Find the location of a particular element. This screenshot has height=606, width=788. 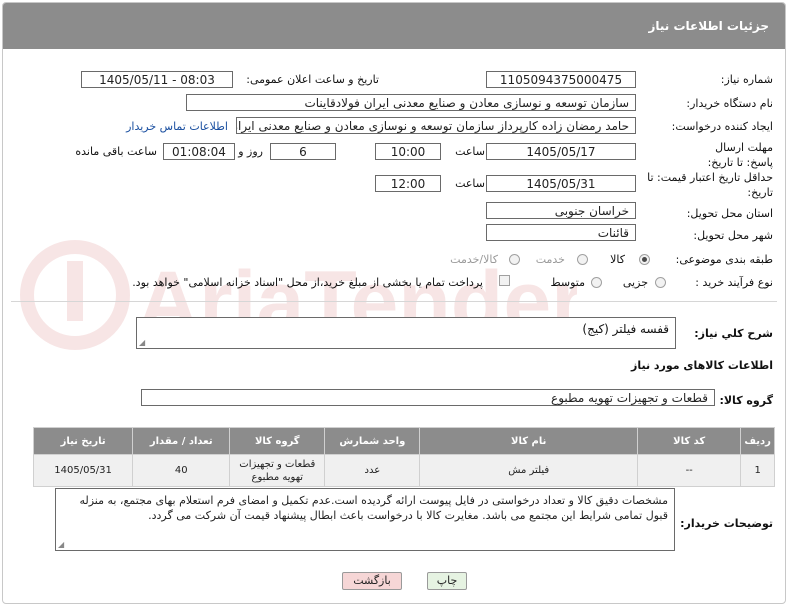

announce-datetime-field: 1405/05/11 - 08:03 is located at coordinates (157, 79).